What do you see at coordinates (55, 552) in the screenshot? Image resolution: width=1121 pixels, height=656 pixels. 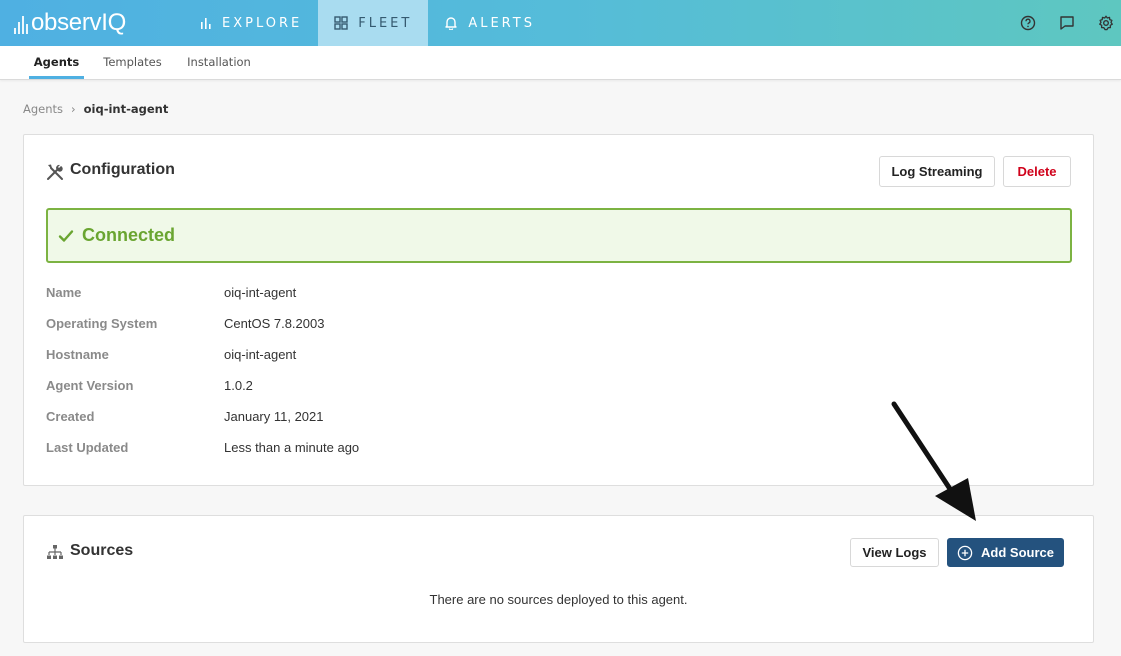 I see `sitemap-icon` at bounding box center [55, 552].